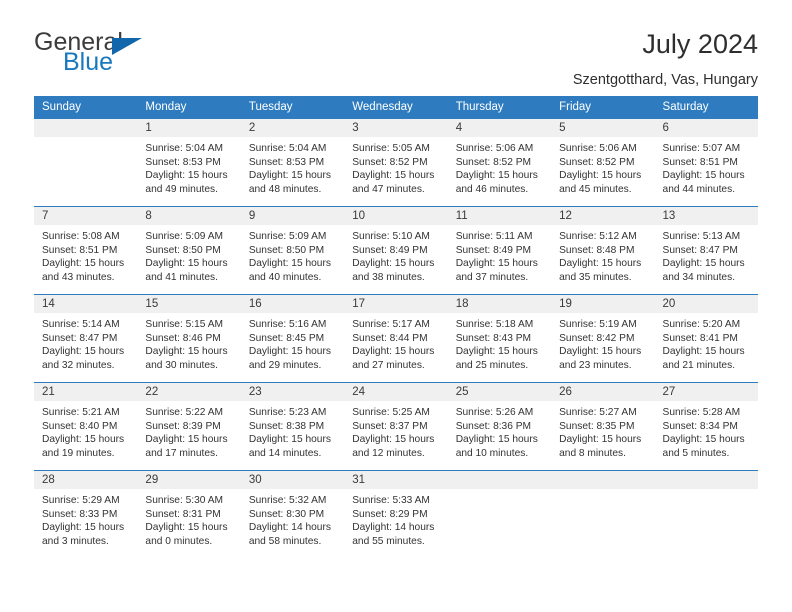 This screenshot has height=612, width=792. I want to click on day-detail-line: and 30 minutes., so click(181, 365).